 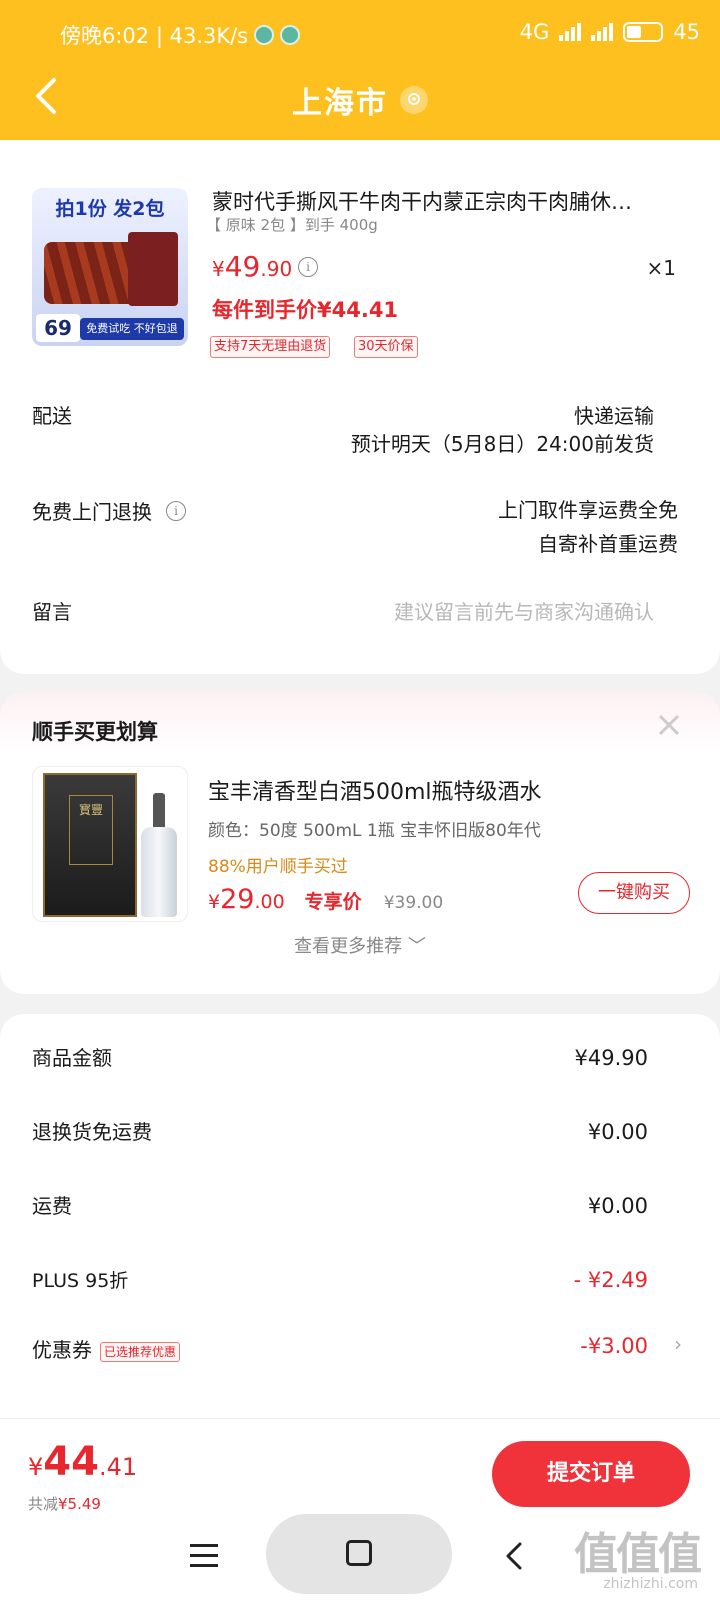 What do you see at coordinates (159, 855) in the screenshot?
I see `liquor-bottle-graphic` at bounding box center [159, 855].